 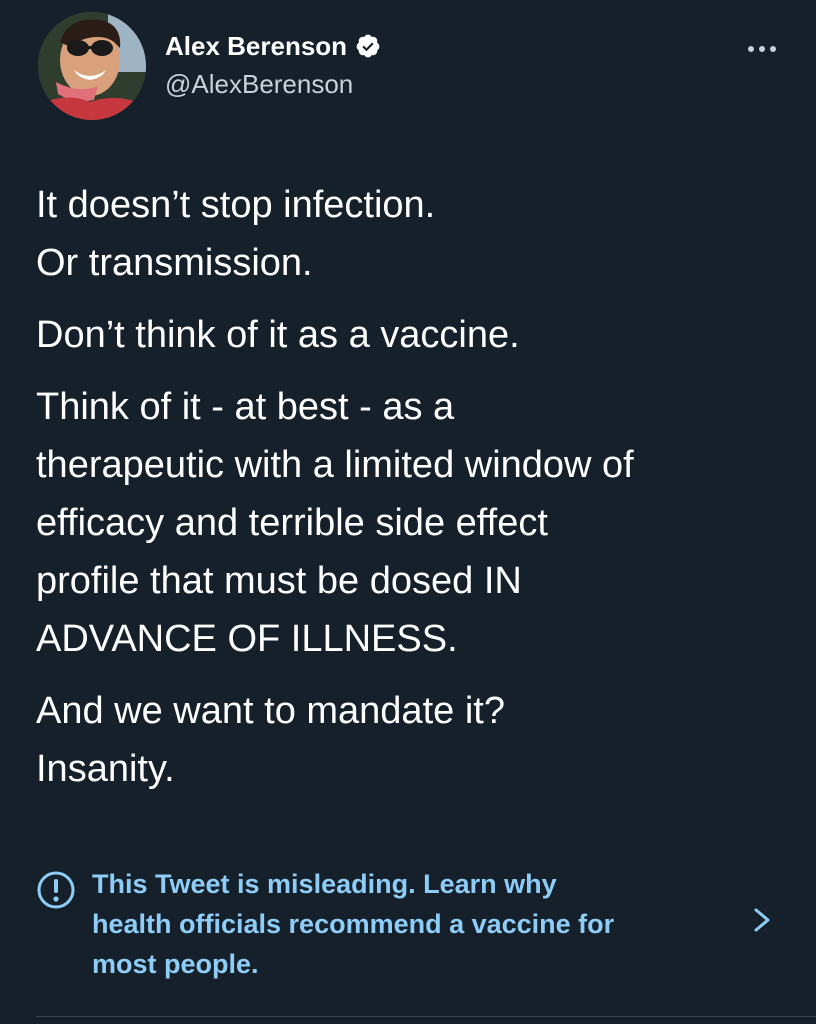 I want to click on tweet-paragraph: Don’t think of it as a vaccine., so click(x=416, y=335).